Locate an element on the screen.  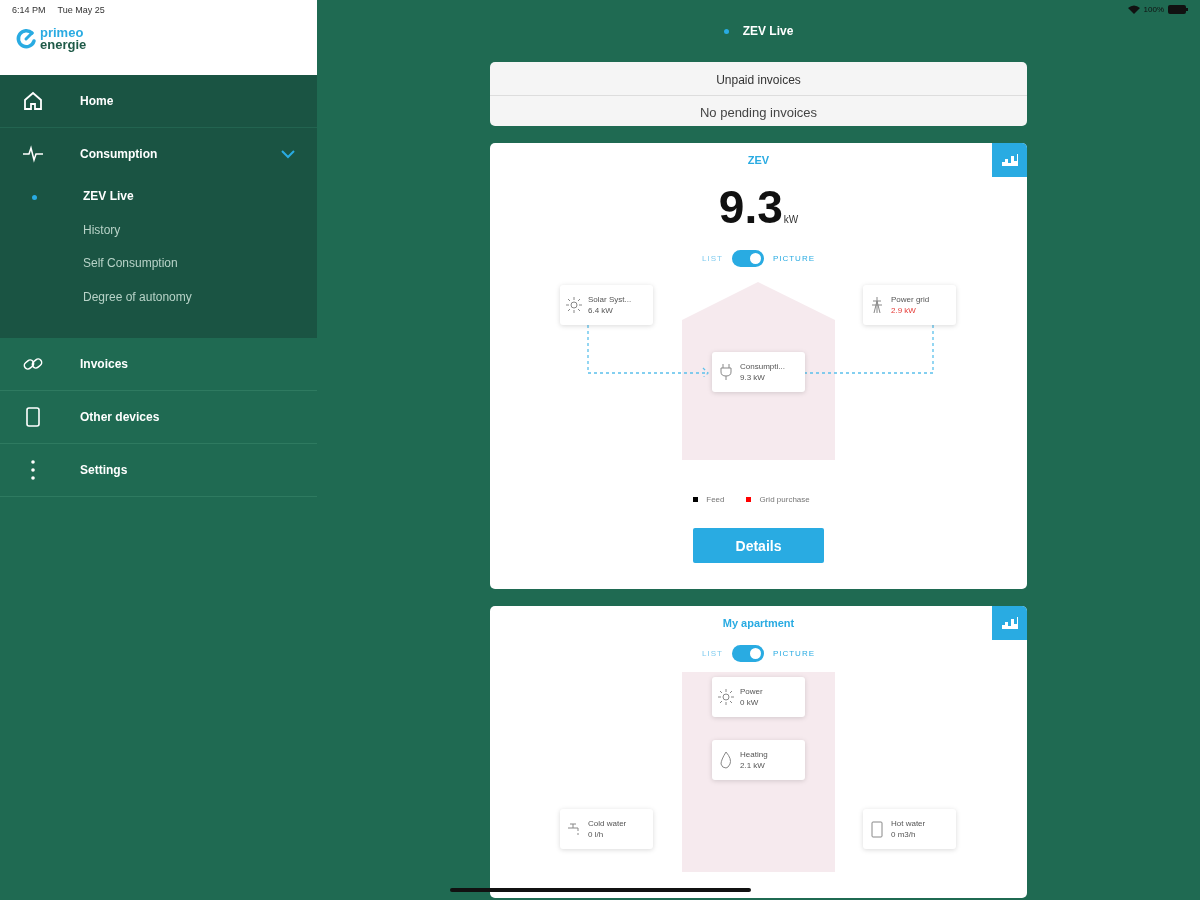
boiler-icon is located at coordinates (877, 829).